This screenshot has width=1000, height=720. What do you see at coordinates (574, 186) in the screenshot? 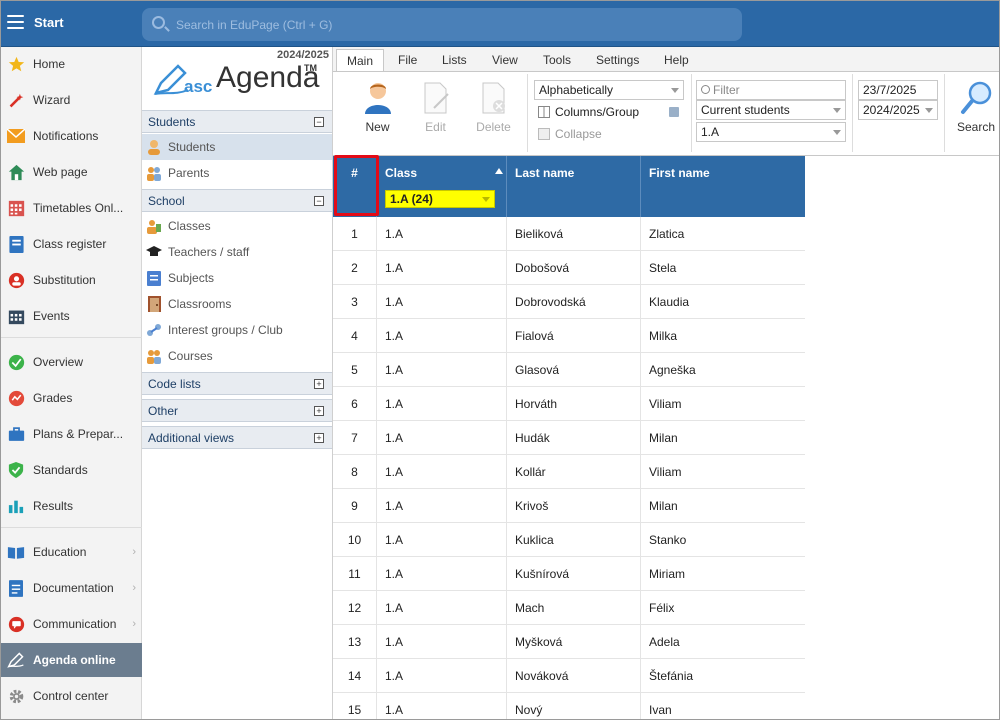
I see `column-header-last-name: Last name` at bounding box center [574, 186].